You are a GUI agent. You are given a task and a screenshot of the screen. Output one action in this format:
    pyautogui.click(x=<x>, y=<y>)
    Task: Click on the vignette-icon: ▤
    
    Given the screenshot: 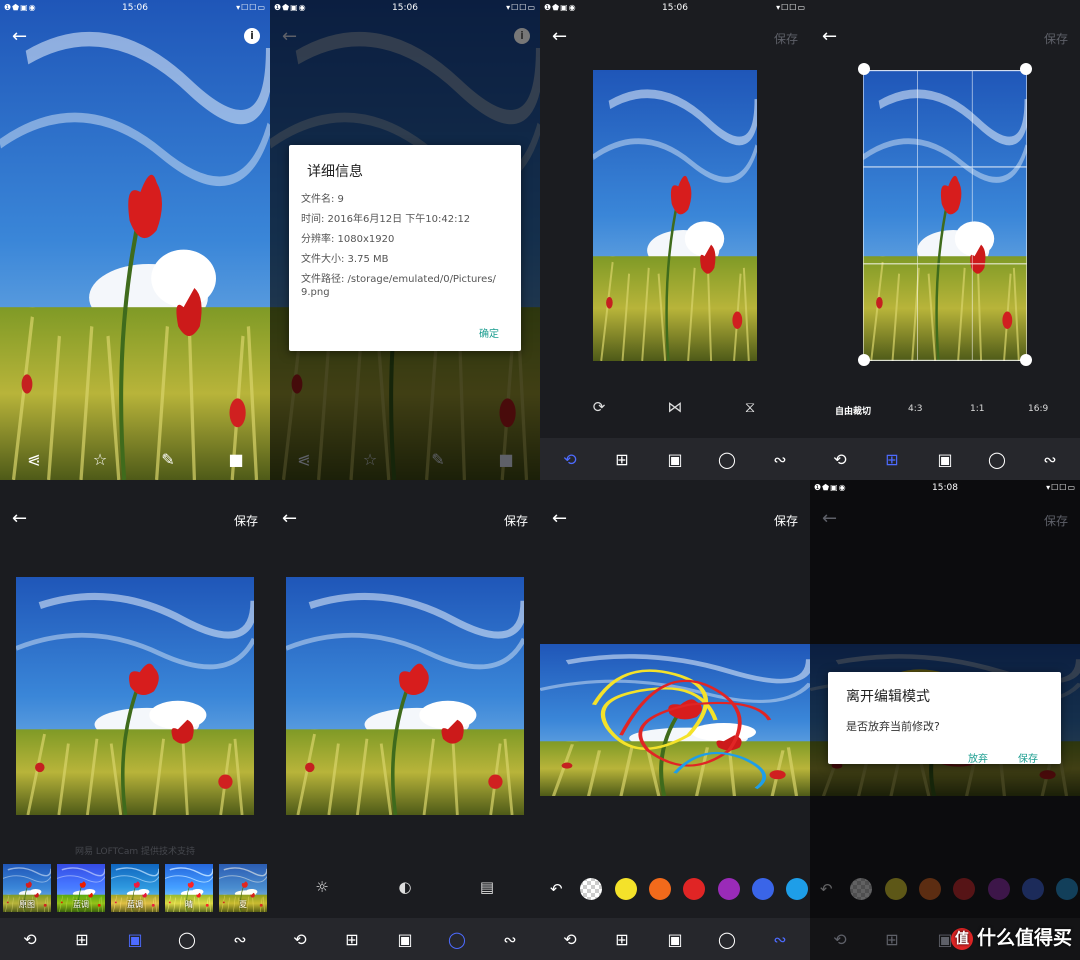 What is the action you would take?
    pyautogui.click(x=487, y=887)
    